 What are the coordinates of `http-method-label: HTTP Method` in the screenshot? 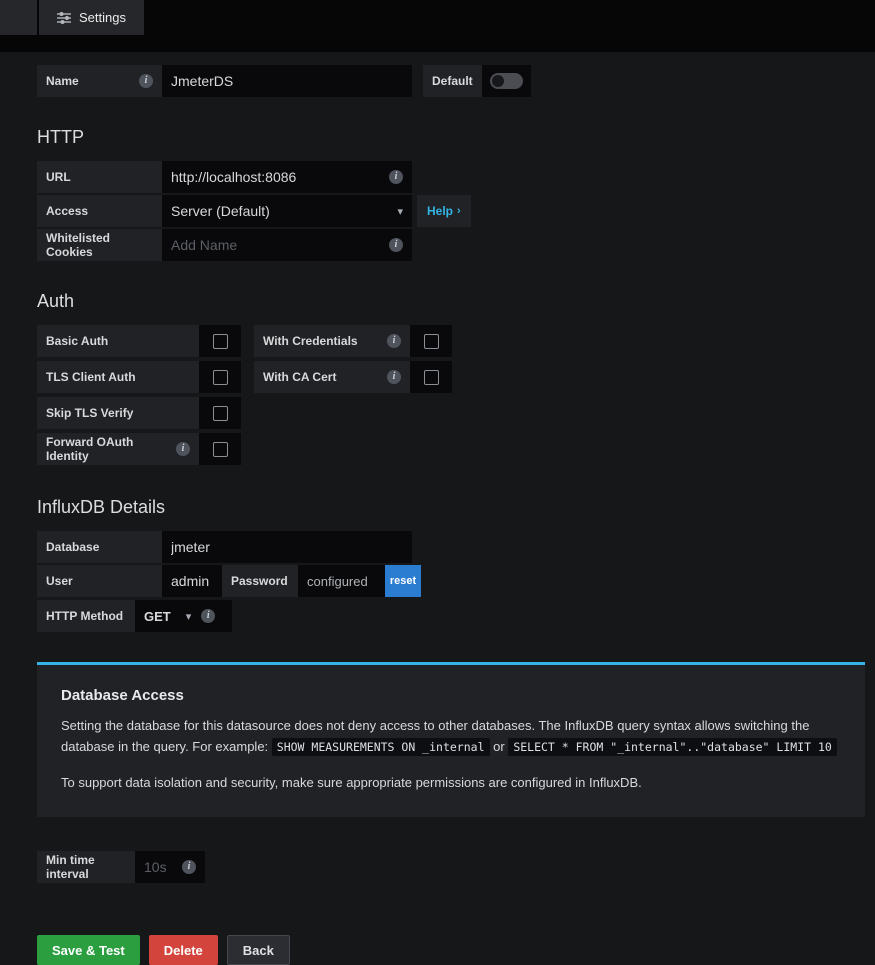 It's located at (85, 616).